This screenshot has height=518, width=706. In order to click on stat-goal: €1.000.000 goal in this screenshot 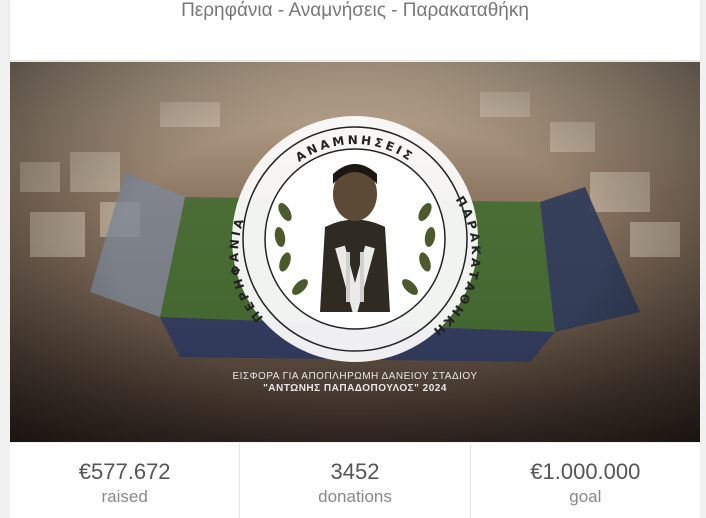, I will do `click(585, 480)`.